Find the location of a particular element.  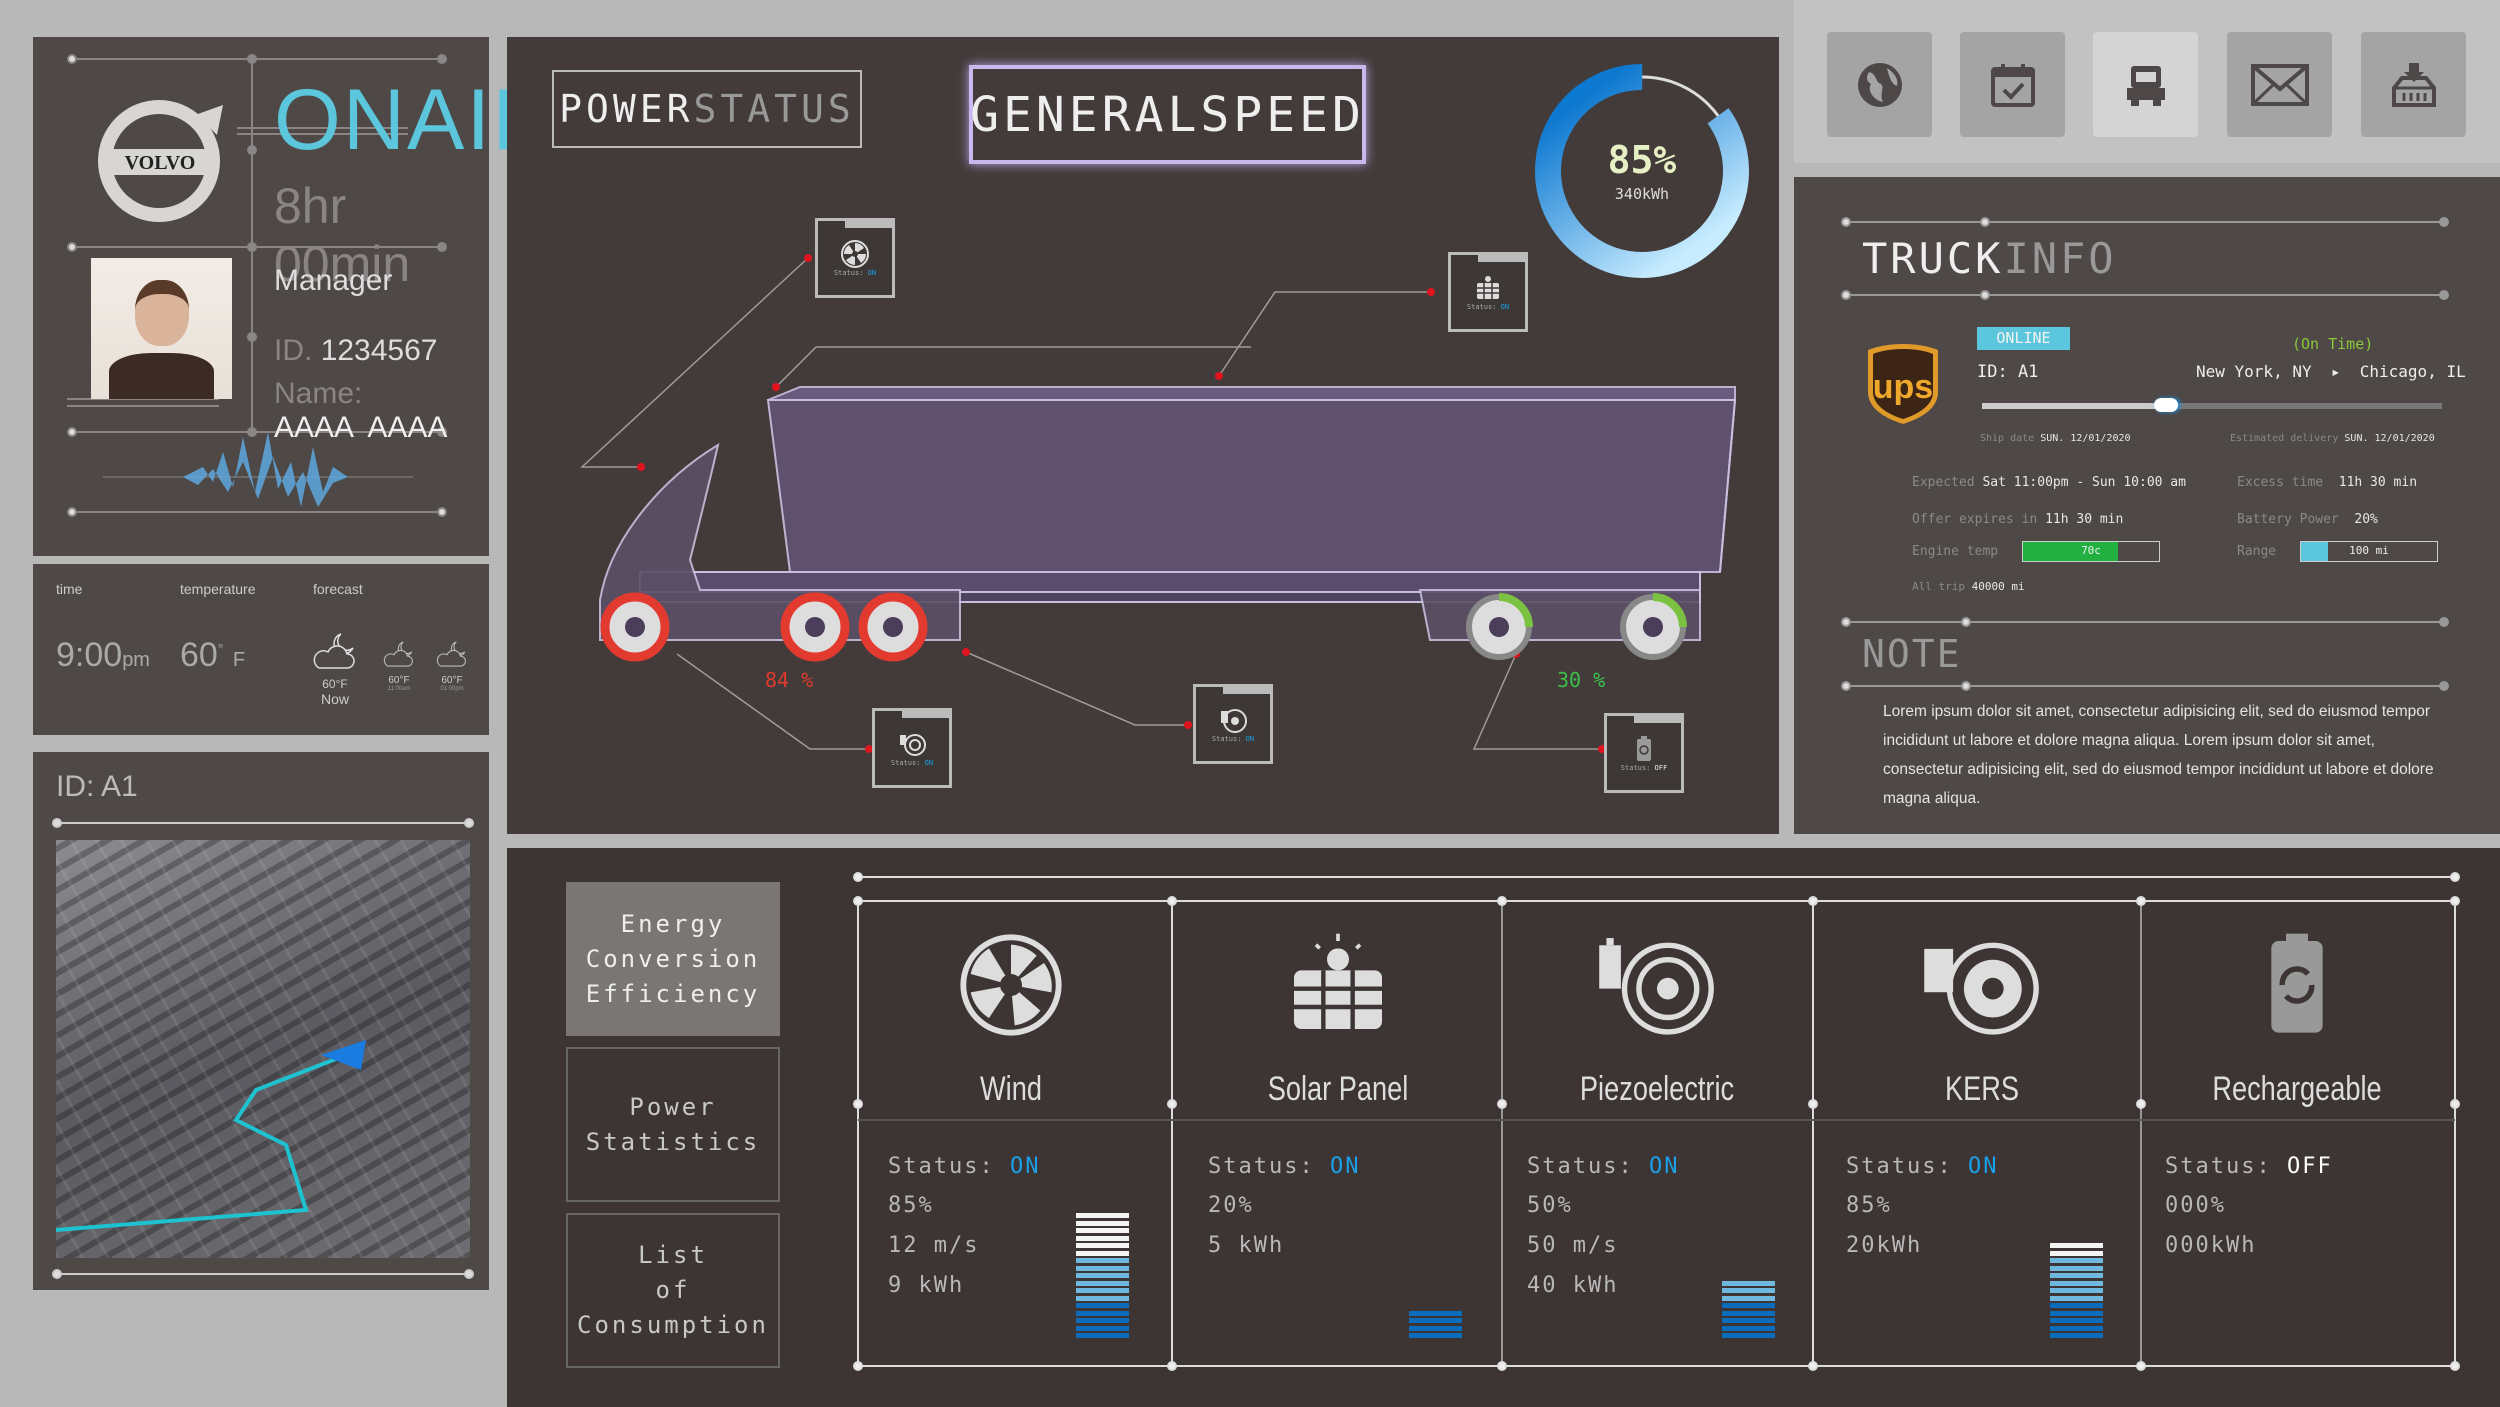

source-value: 12 m/s is located at coordinates (934, 1245).